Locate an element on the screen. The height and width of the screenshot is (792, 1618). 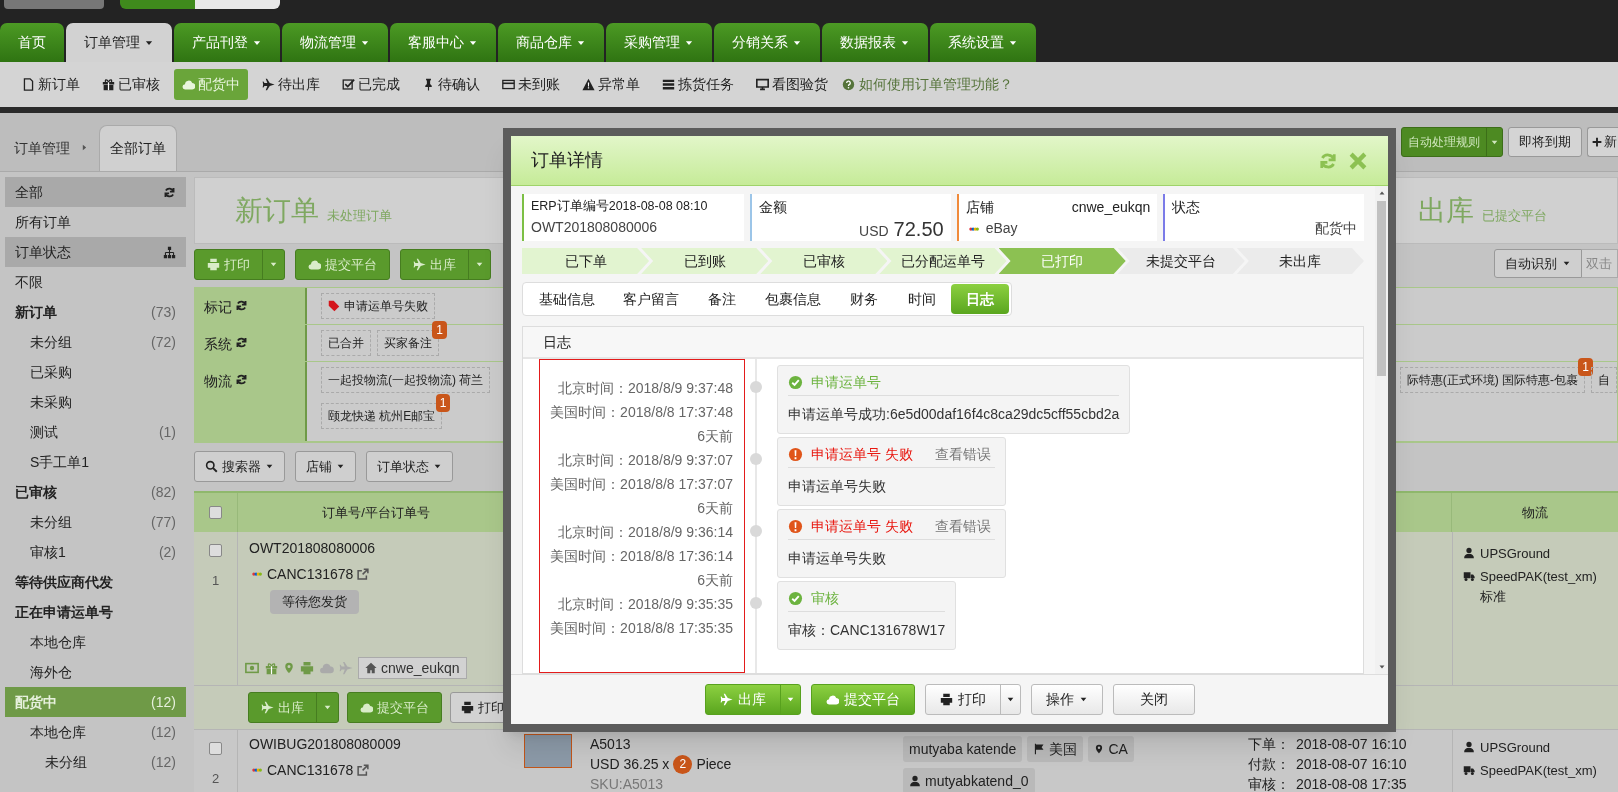
subnav-item: 待确认 is located at coordinates (451, 84).